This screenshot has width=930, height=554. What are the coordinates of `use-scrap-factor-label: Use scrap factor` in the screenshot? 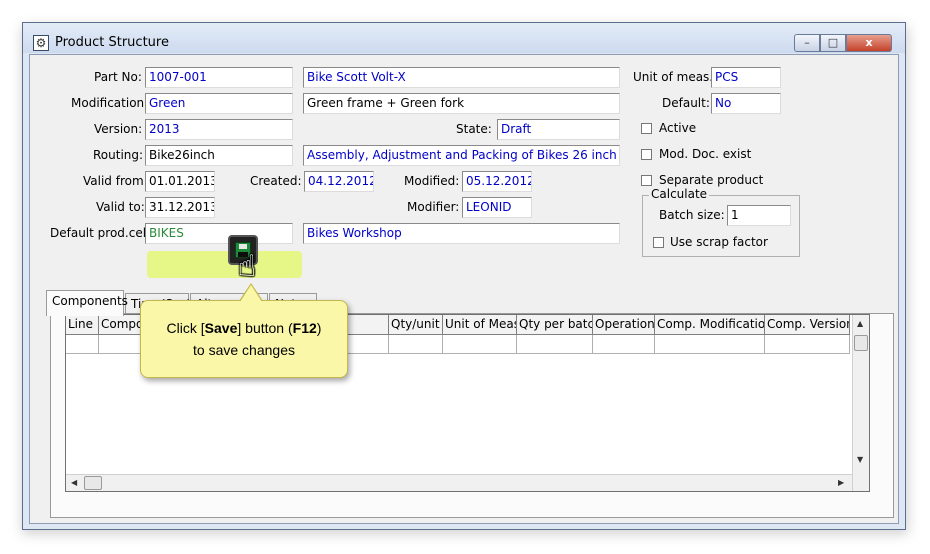 It's located at (719, 242).